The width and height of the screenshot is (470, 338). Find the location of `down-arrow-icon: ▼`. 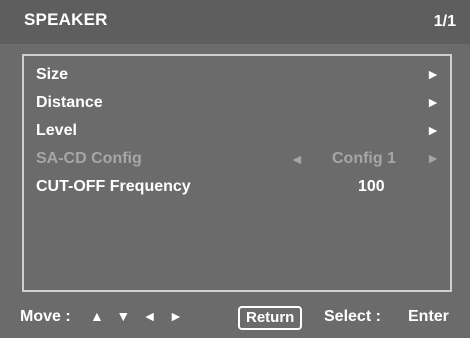

down-arrow-icon: ▼ is located at coordinates (123, 316).